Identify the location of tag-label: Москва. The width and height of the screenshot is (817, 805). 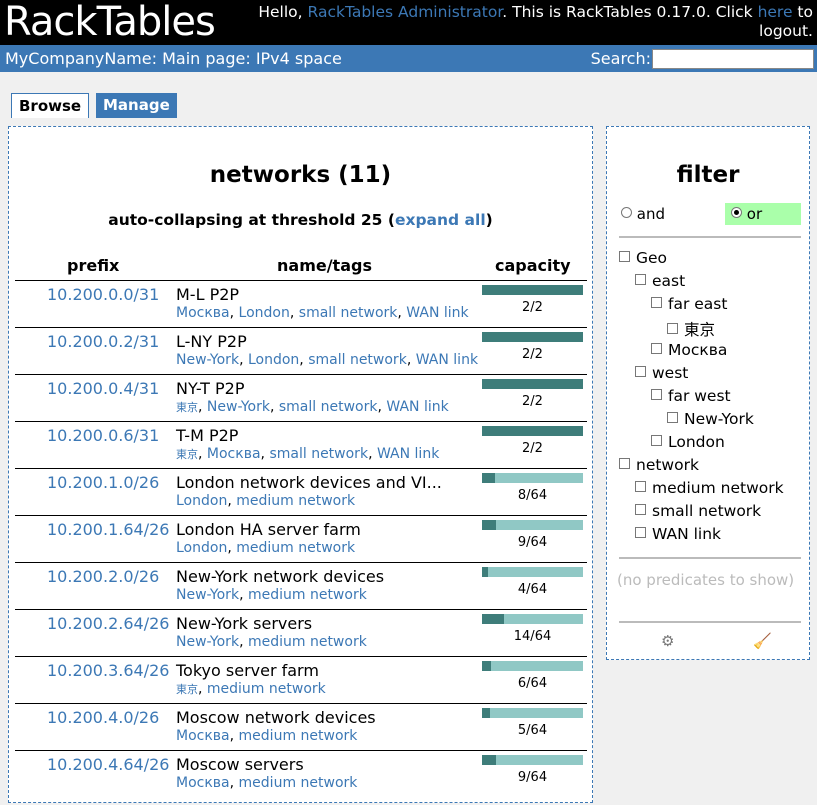
(698, 350).